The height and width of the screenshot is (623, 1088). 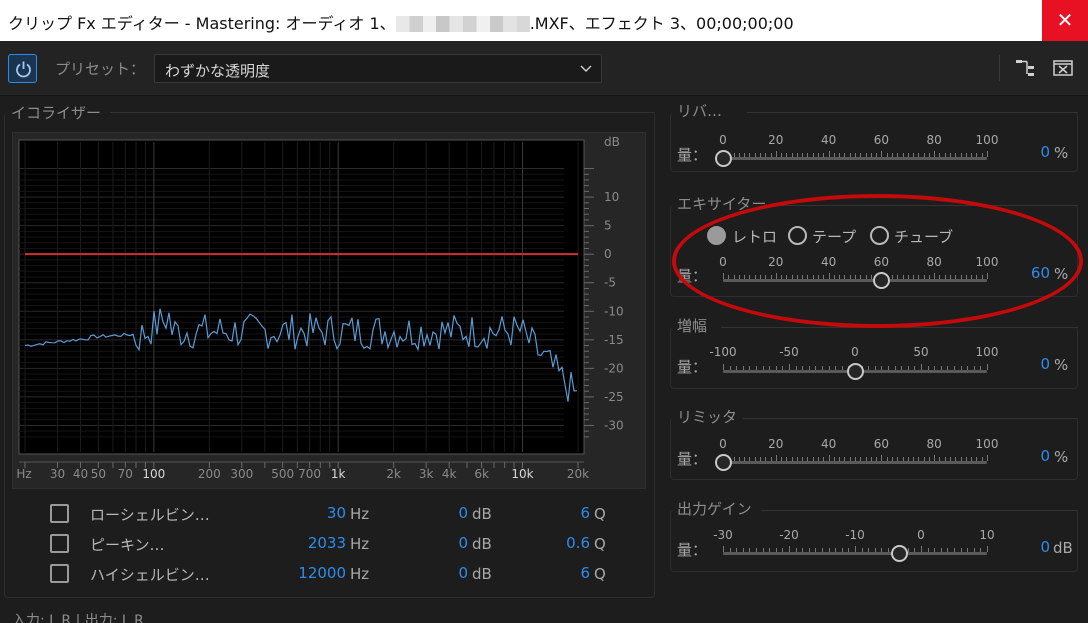 What do you see at coordinates (611, 197) in the screenshot?
I see `eq-db-tick-label: 10` at bounding box center [611, 197].